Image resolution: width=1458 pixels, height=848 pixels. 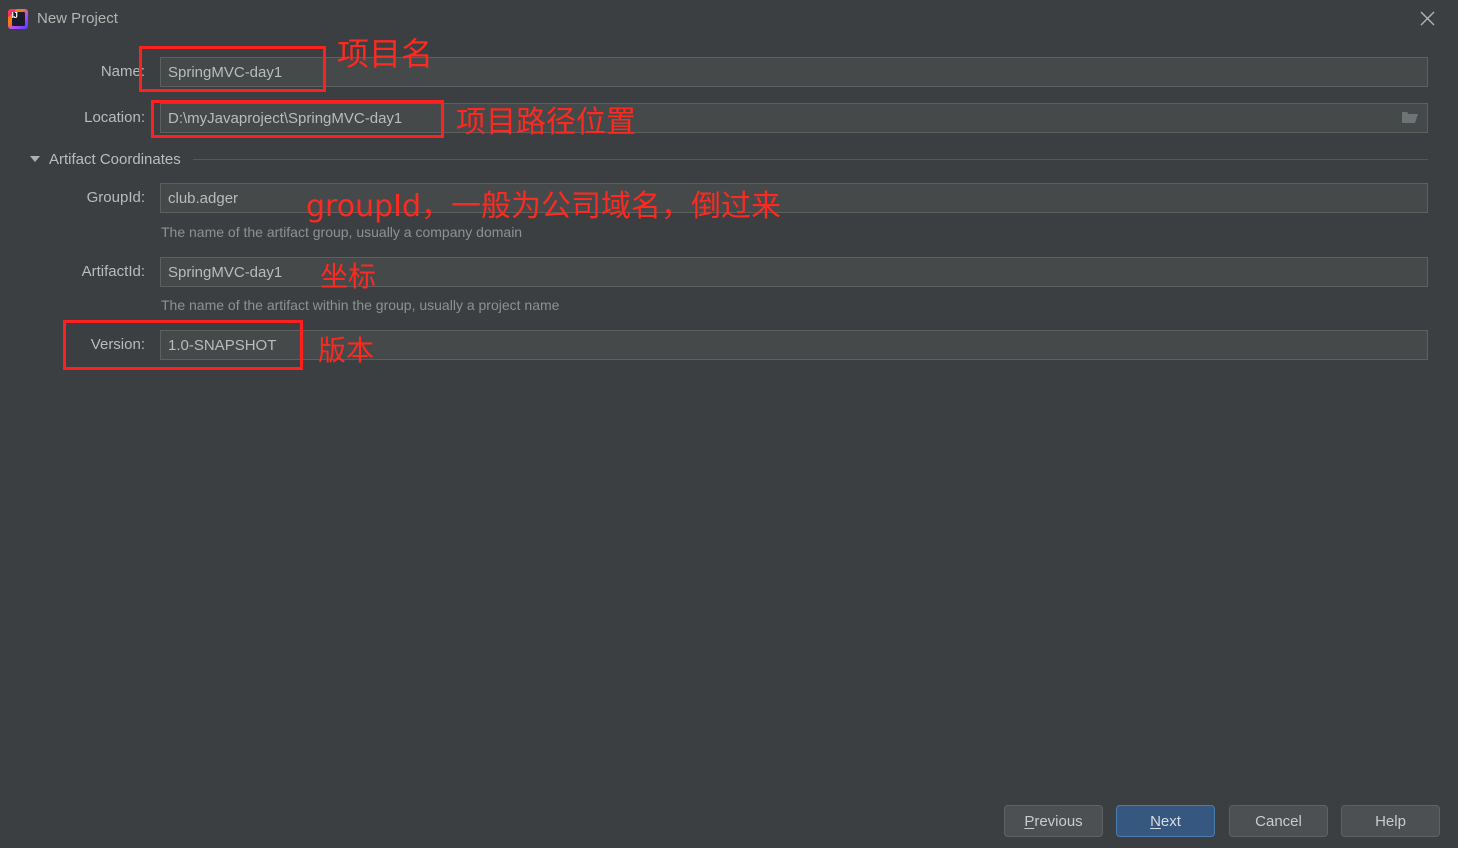 What do you see at coordinates (225, 272) in the screenshot?
I see `artifactid-input-value: SpringMVC-day1` at bounding box center [225, 272].